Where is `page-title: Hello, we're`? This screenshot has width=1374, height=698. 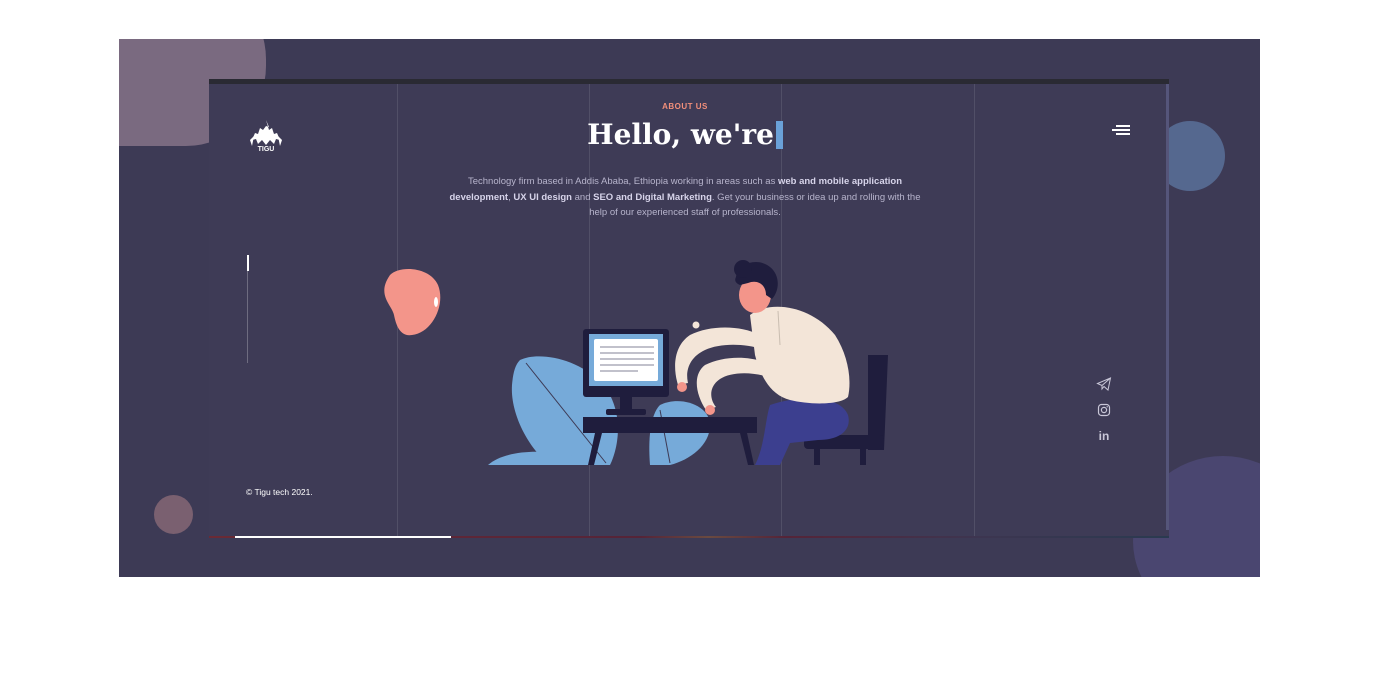
page-title: Hello, we're is located at coordinates (685, 134).